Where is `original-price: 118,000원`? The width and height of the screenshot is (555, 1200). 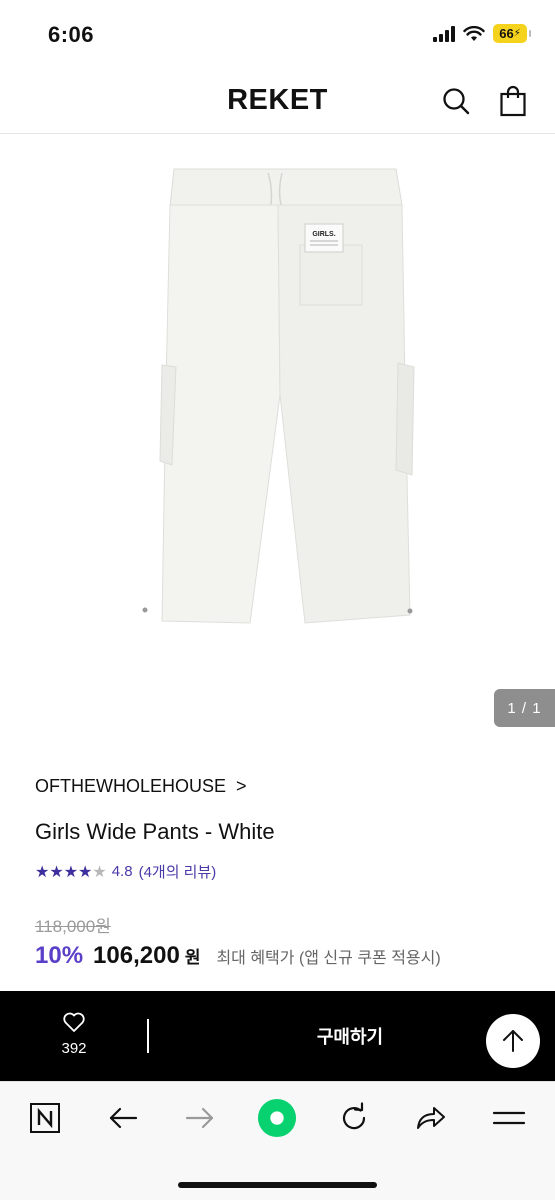
original-price: 118,000원 is located at coordinates (73, 926).